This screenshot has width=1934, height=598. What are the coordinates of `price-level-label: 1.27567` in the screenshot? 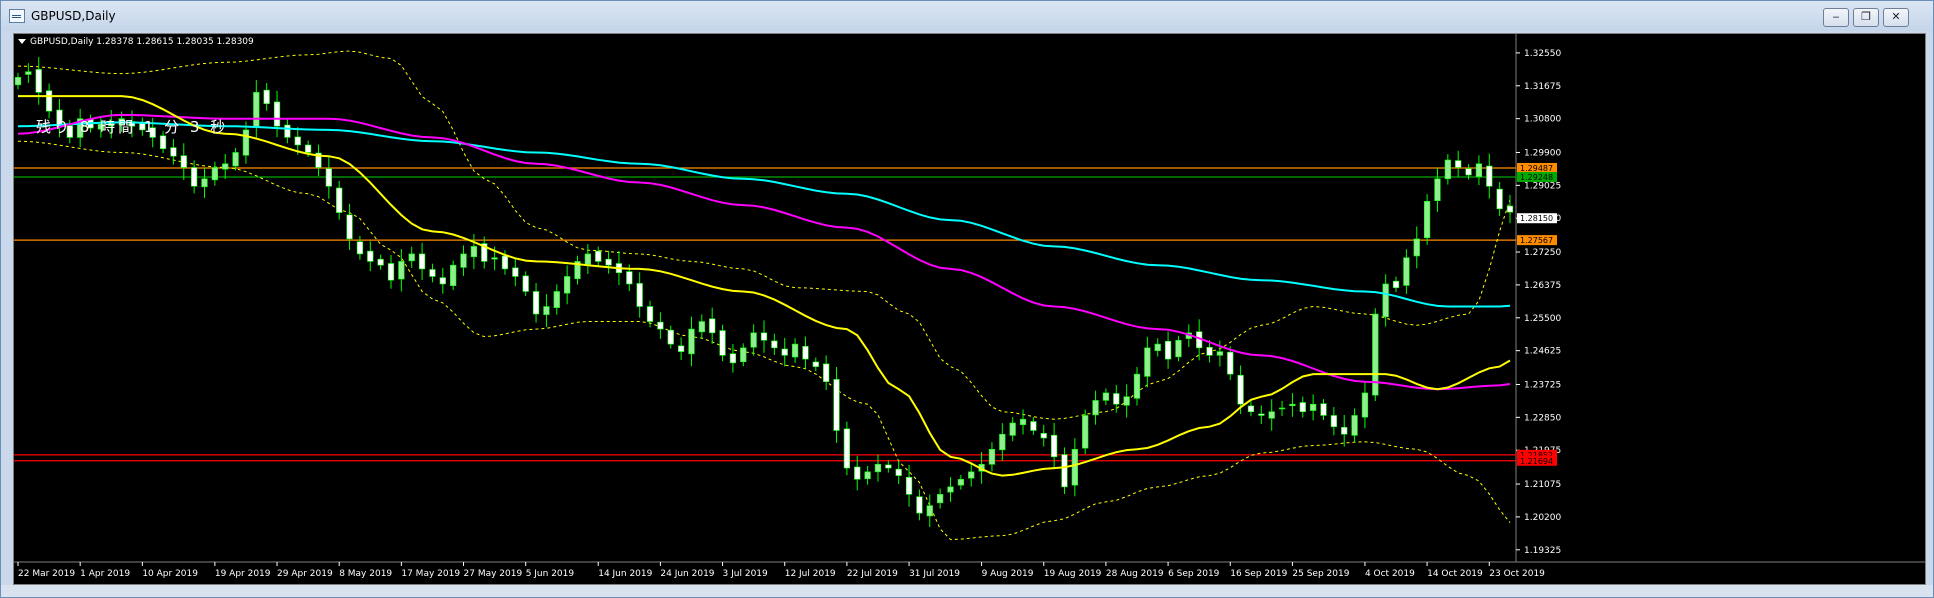 It's located at (1536, 240).